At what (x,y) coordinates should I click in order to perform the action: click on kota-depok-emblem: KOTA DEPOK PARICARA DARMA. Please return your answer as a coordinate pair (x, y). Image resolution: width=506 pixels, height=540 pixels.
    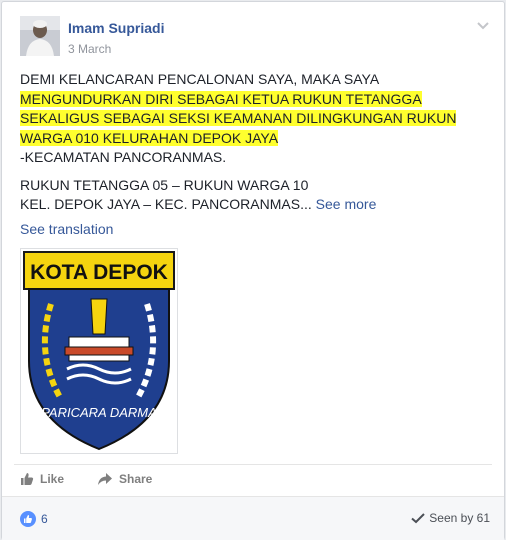
    Looking at the image, I should click on (99, 351).